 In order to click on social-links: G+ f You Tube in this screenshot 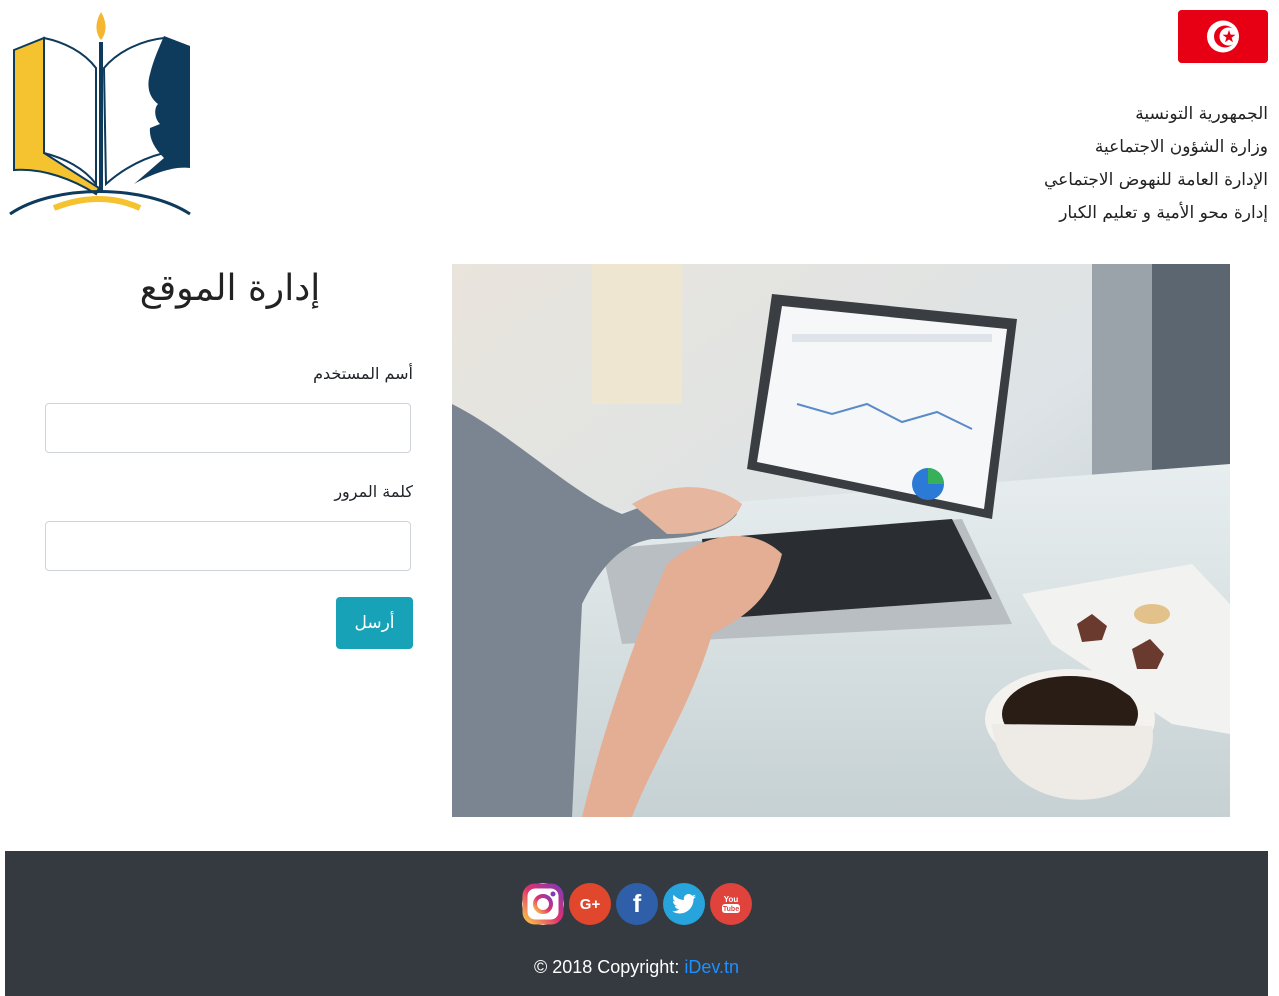, I will do `click(637, 905)`.